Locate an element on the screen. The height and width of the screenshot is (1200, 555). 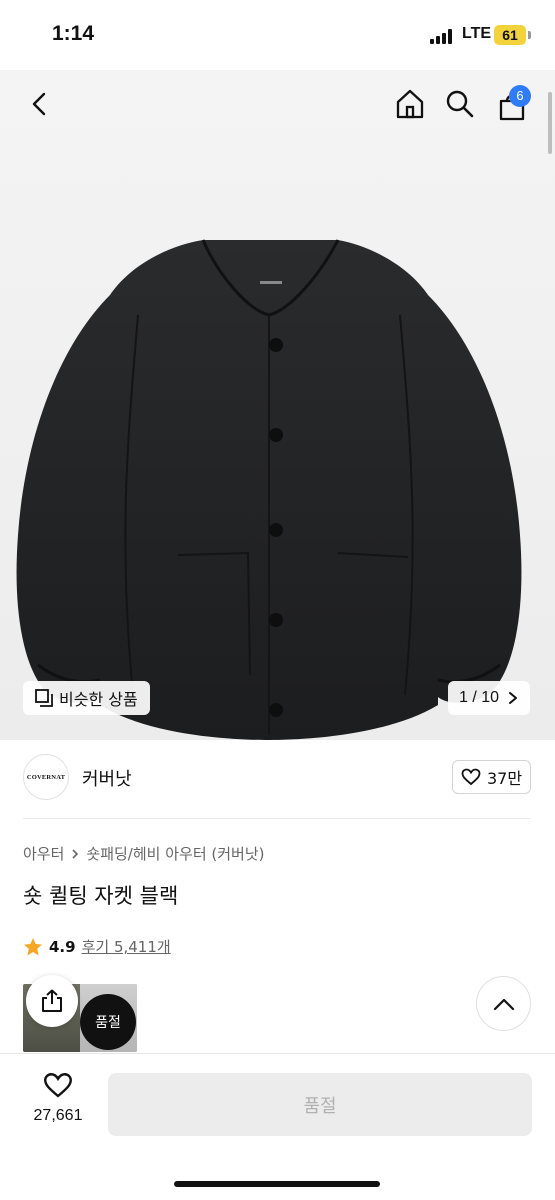
chevron-left-icon is located at coordinates (39, 104).